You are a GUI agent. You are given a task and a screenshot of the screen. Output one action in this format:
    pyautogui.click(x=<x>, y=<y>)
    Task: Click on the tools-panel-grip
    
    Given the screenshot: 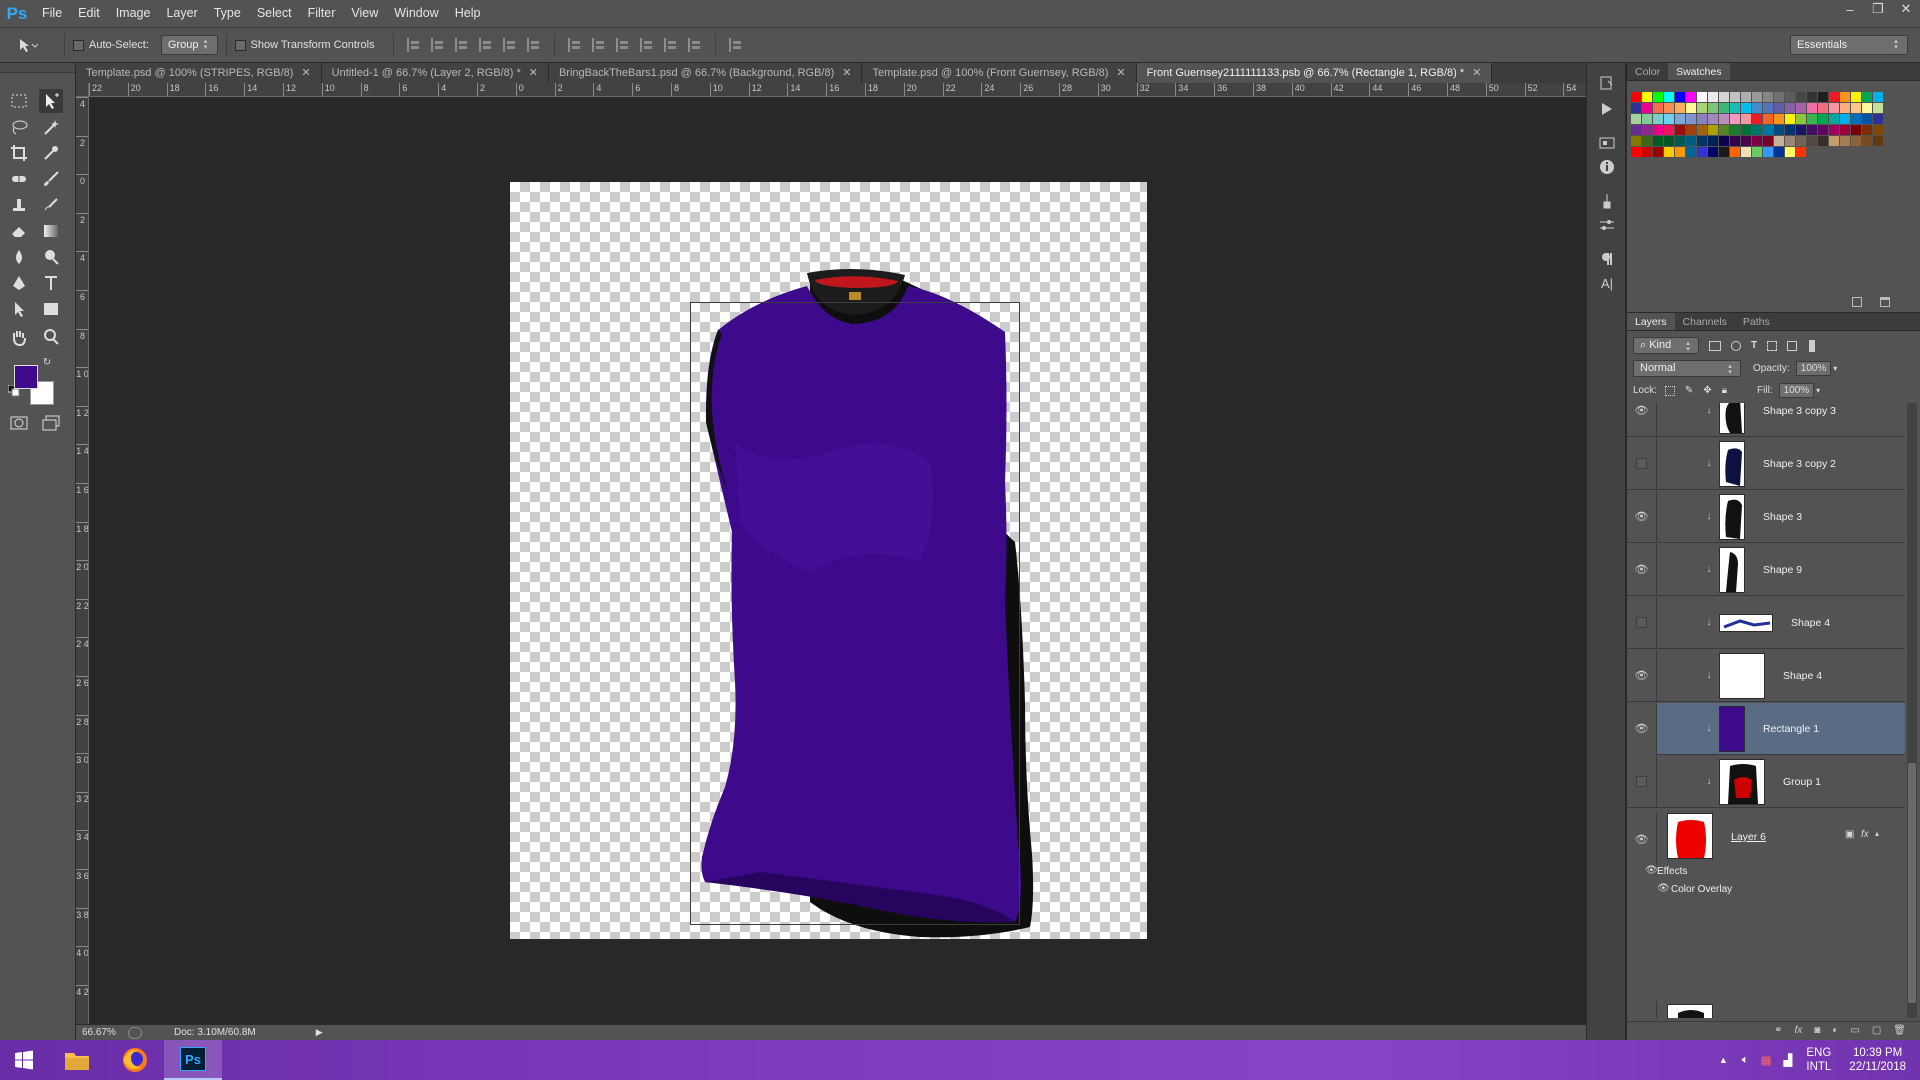 What is the action you would take?
    pyautogui.click(x=37, y=68)
    